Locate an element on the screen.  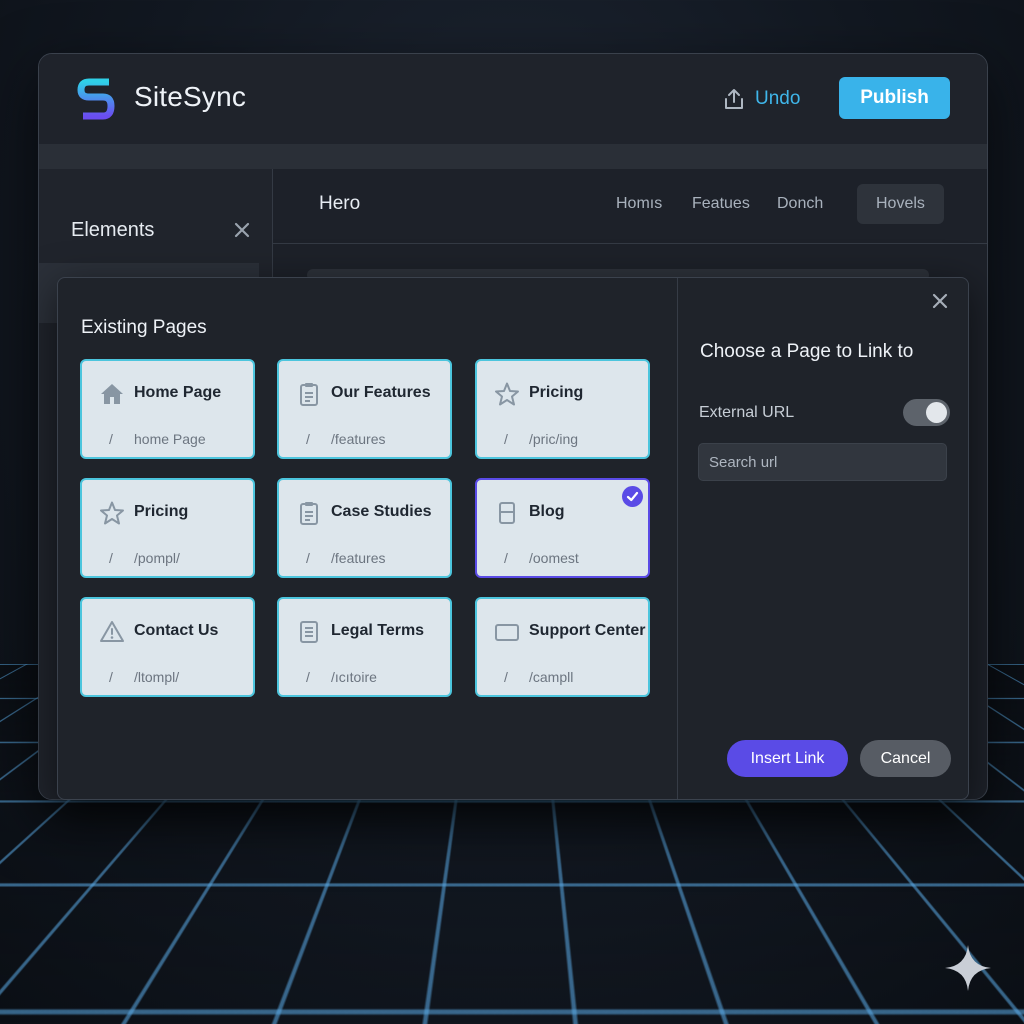
page-card-our-features: Our Features / /features is located at coordinates (364, 409).